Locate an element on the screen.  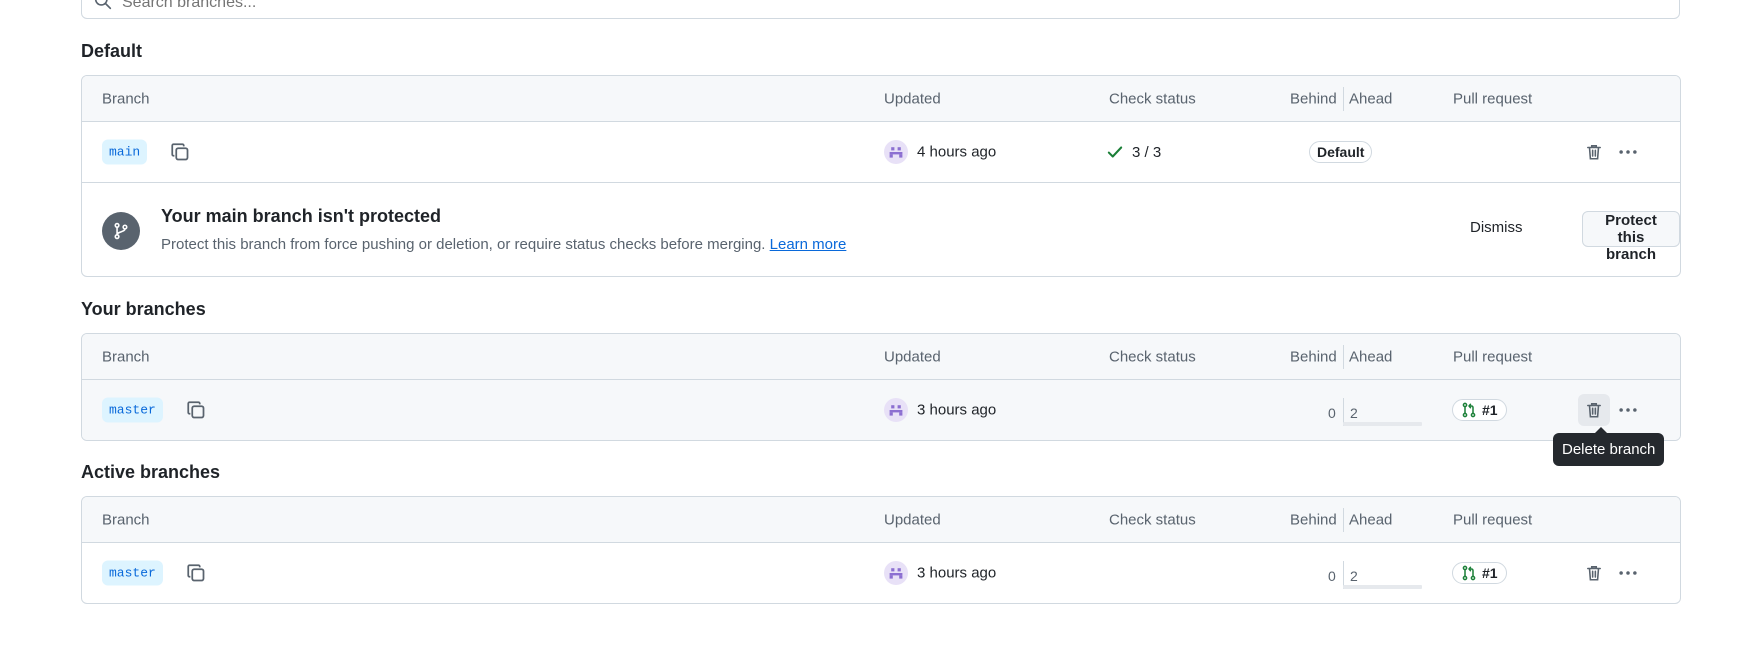
dismiss-button: Dismiss is located at coordinates (1496, 227).